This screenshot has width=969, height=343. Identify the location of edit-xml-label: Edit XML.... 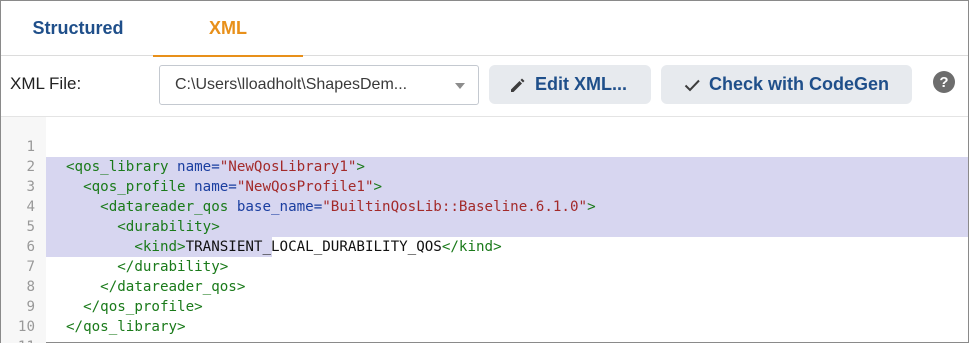
(581, 84).